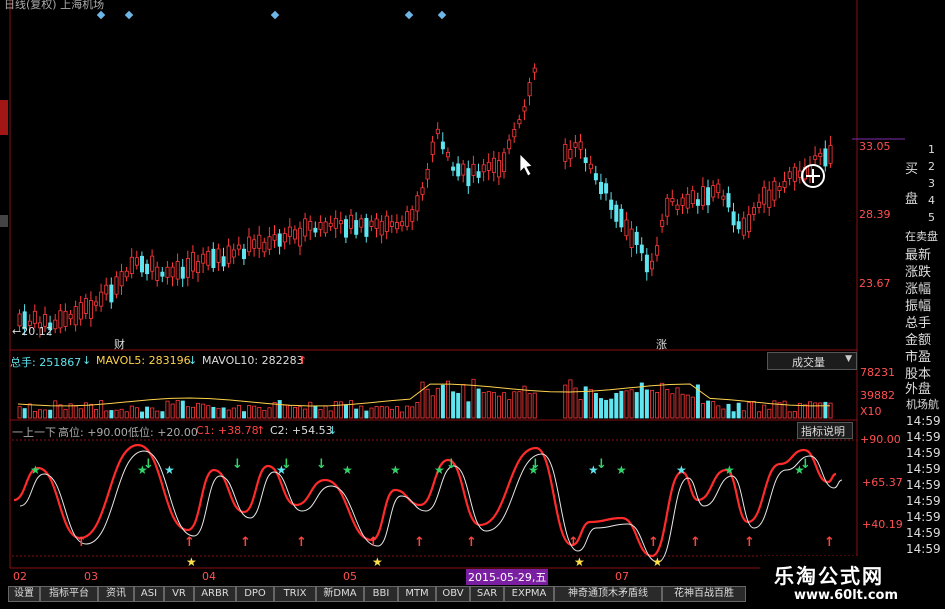 The image size is (945, 609). What do you see at coordinates (340, 594) in the screenshot?
I see `tab-new-dma: 新DMA` at bounding box center [340, 594].